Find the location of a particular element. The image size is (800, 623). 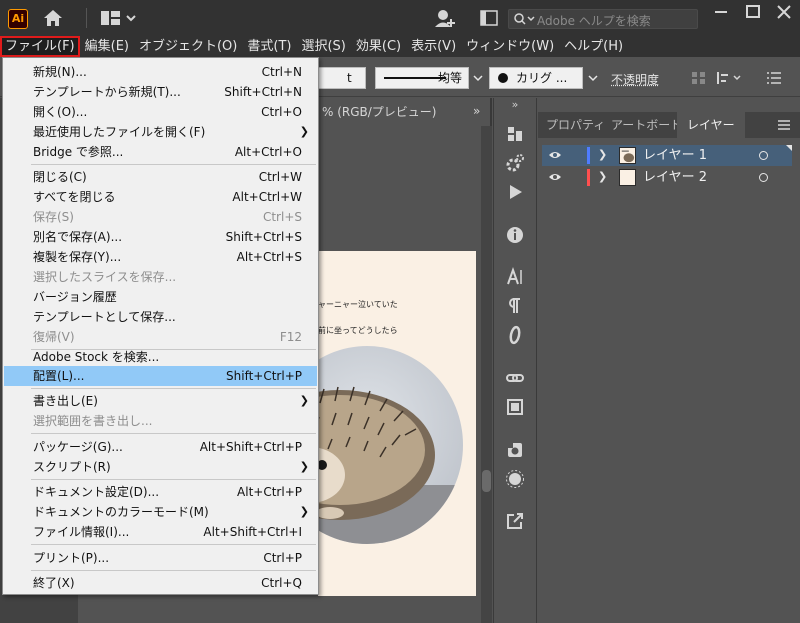

menu-edit: 編集(E) is located at coordinates (107, 46).